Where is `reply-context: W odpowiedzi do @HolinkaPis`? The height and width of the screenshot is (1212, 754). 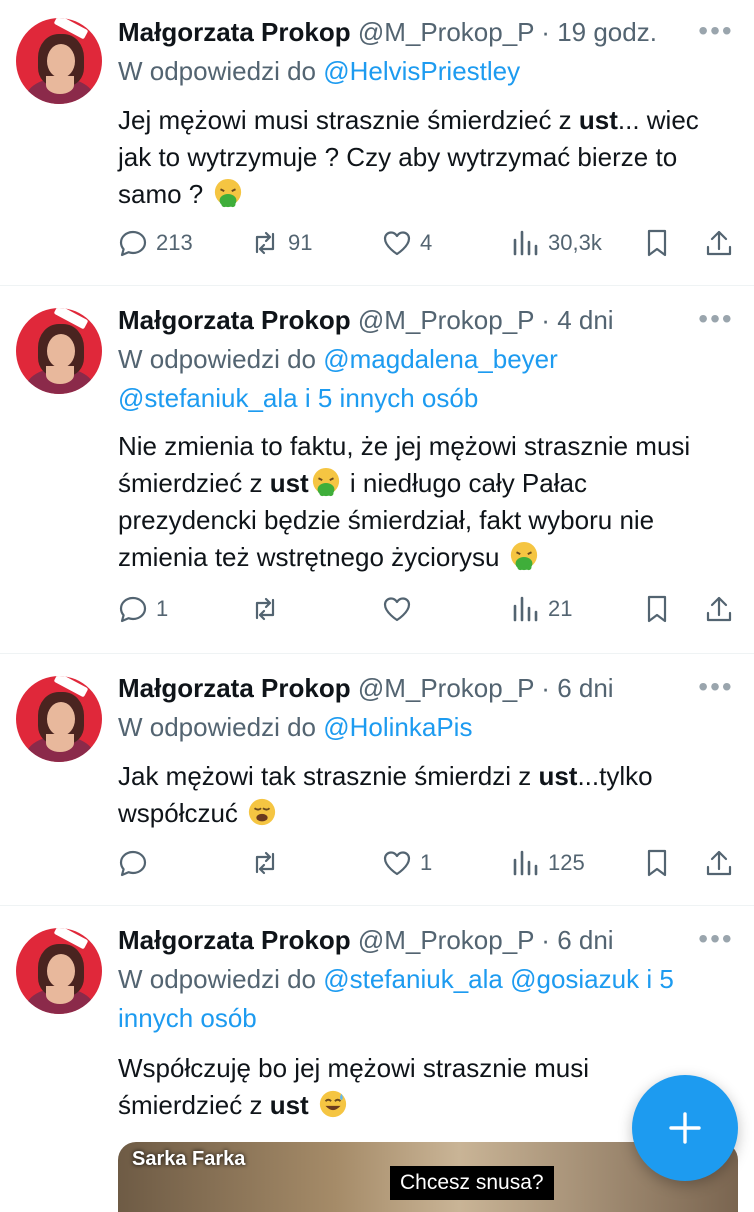 reply-context: W odpowiedzi do @HolinkaPis is located at coordinates (428, 727).